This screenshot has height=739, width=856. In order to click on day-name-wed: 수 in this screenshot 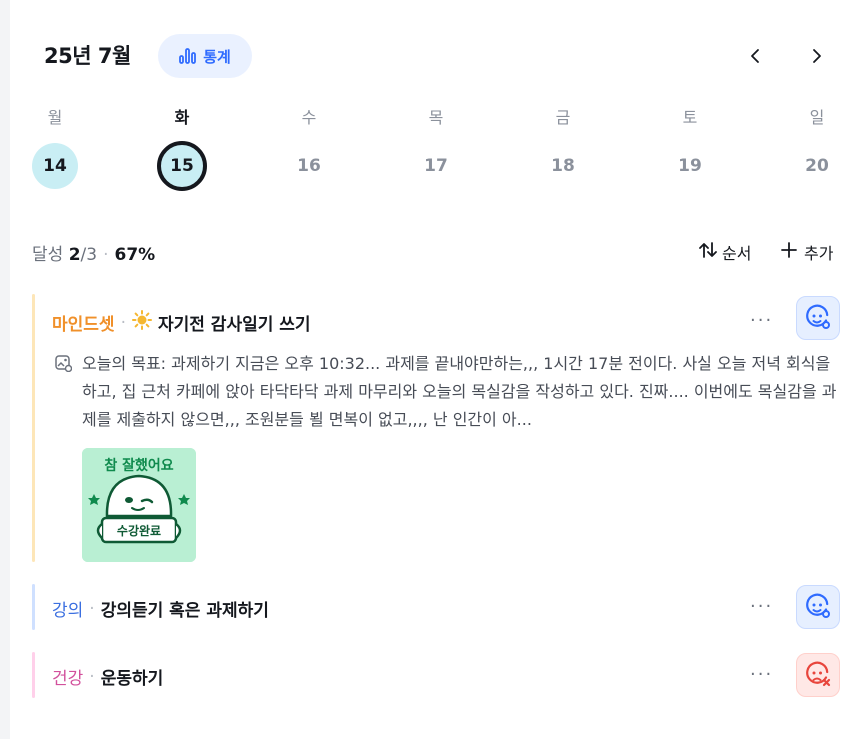, I will do `click(309, 117)`.